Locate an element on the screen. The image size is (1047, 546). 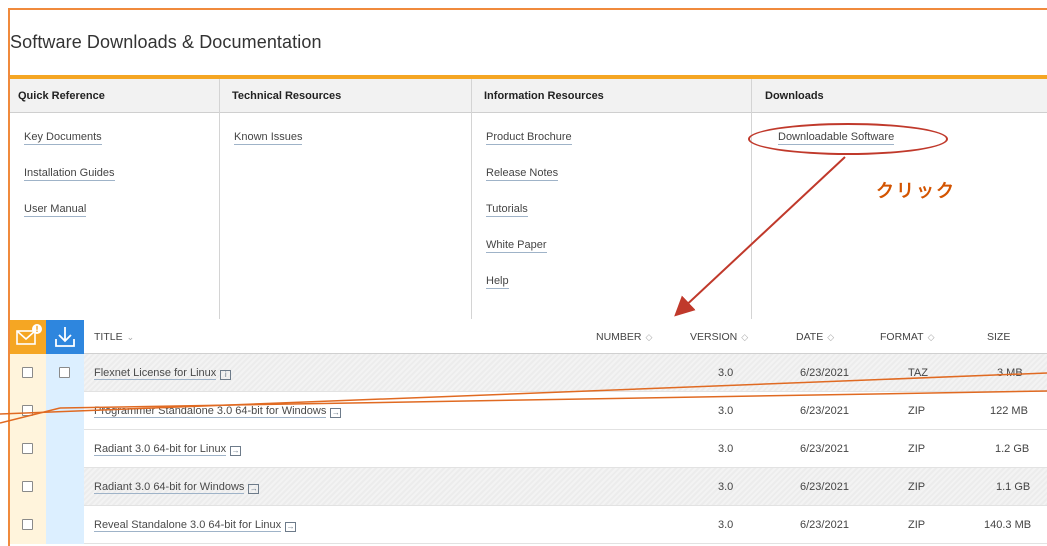
row-title: Flexnet License for Linux i is located at coordinates (163, 373).